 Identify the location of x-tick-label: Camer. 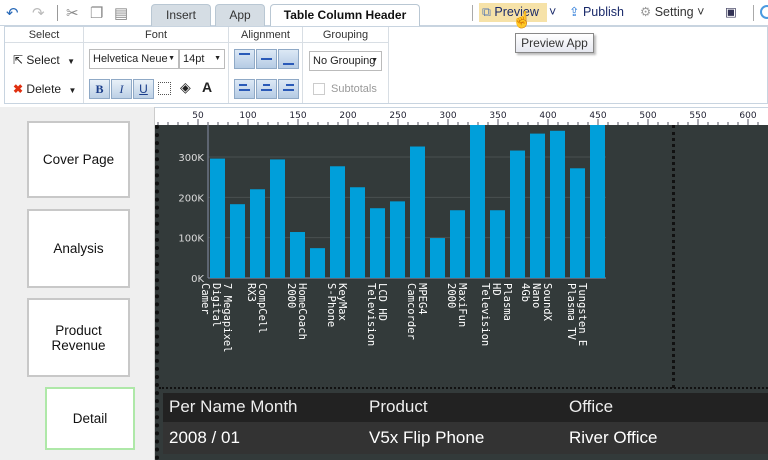
(205, 299).